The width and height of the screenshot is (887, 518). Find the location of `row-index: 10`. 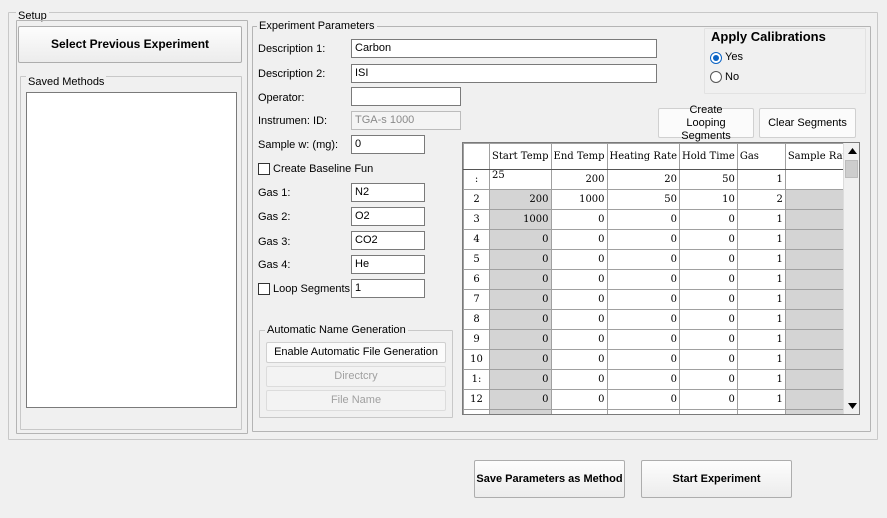

row-index: 10 is located at coordinates (476, 359).